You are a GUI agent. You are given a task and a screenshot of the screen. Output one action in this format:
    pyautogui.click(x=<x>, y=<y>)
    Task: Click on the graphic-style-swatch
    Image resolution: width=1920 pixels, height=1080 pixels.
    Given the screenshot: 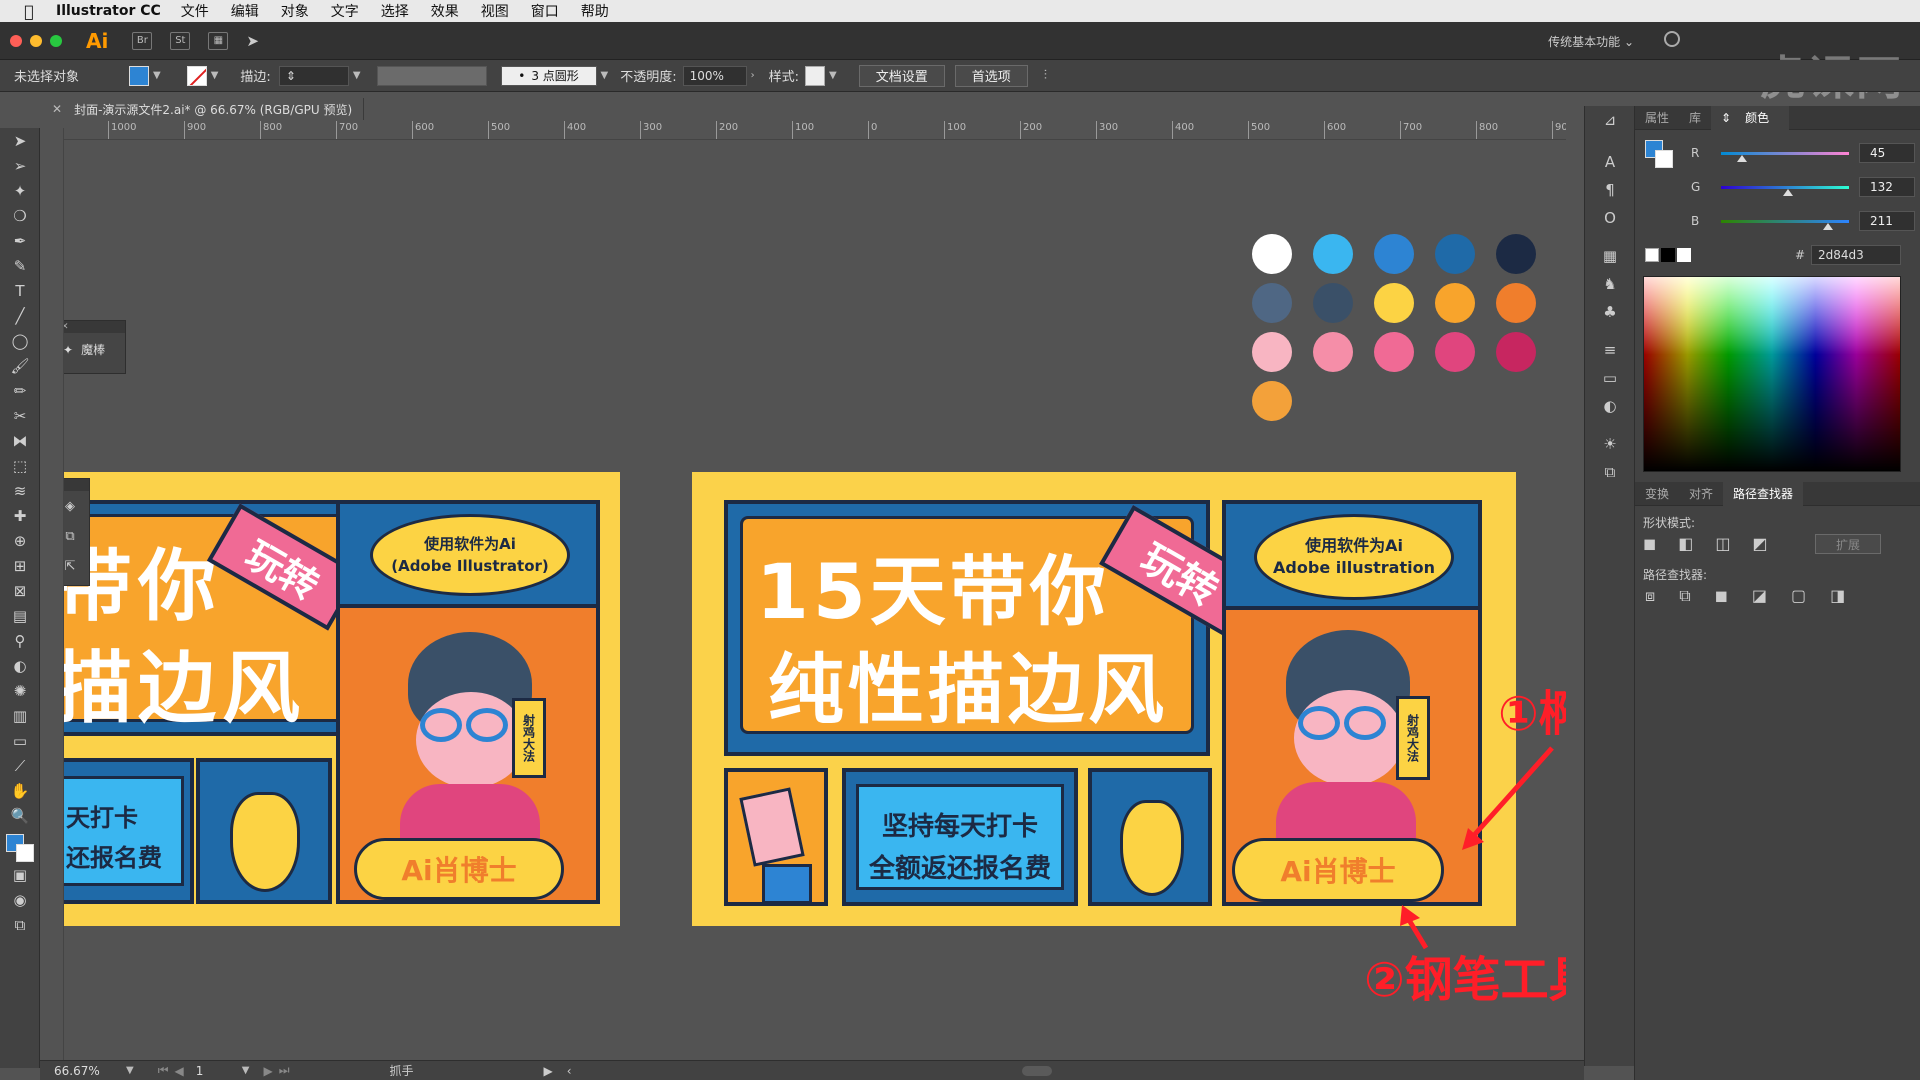 What is the action you would take?
    pyautogui.click(x=815, y=75)
    